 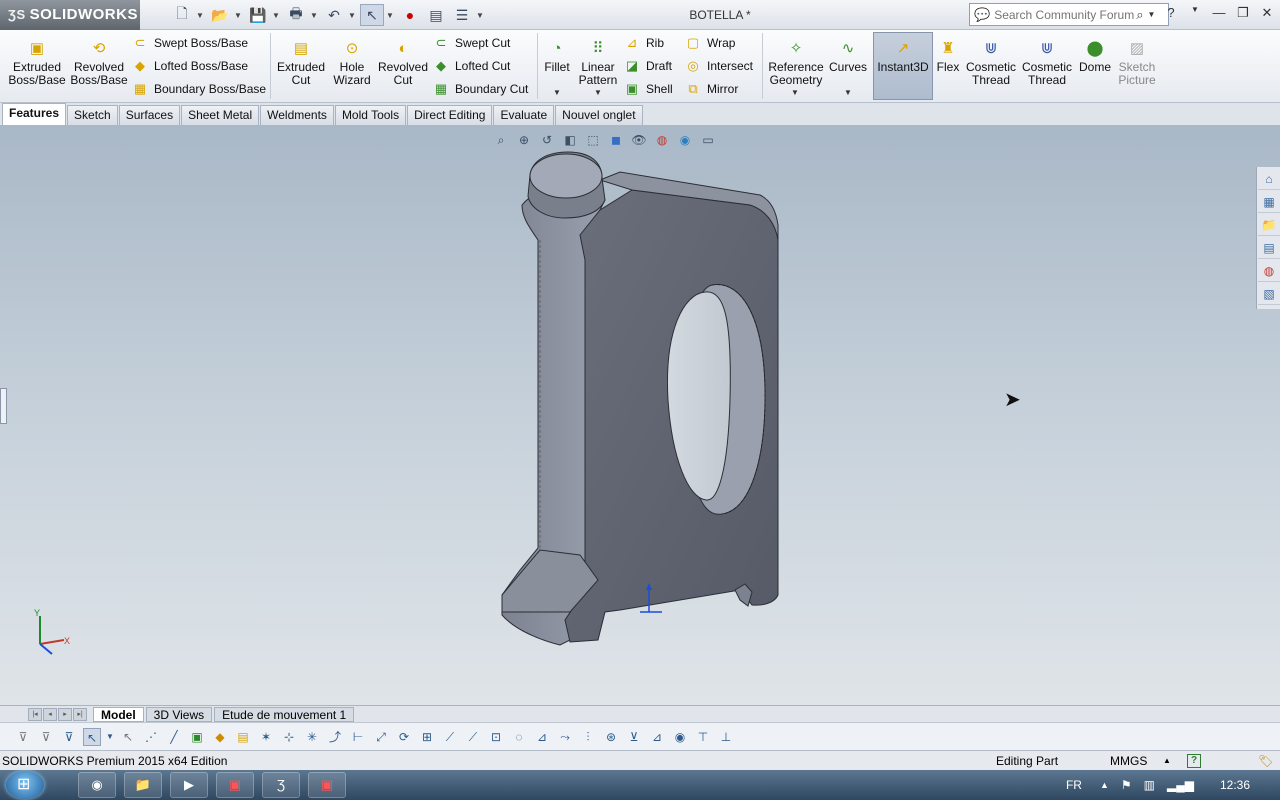 I want to click on start-button, so click(x=25, y=785).